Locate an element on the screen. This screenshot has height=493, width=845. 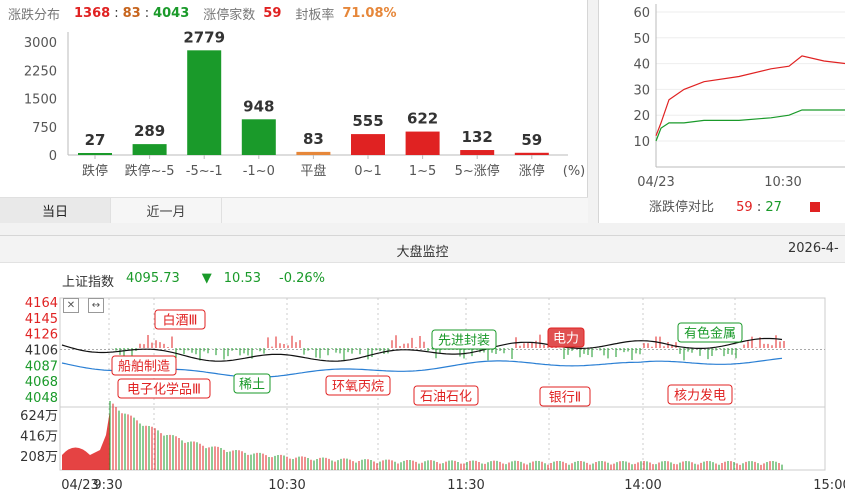
bar-value-label: 289 is located at coordinates (149, 131).